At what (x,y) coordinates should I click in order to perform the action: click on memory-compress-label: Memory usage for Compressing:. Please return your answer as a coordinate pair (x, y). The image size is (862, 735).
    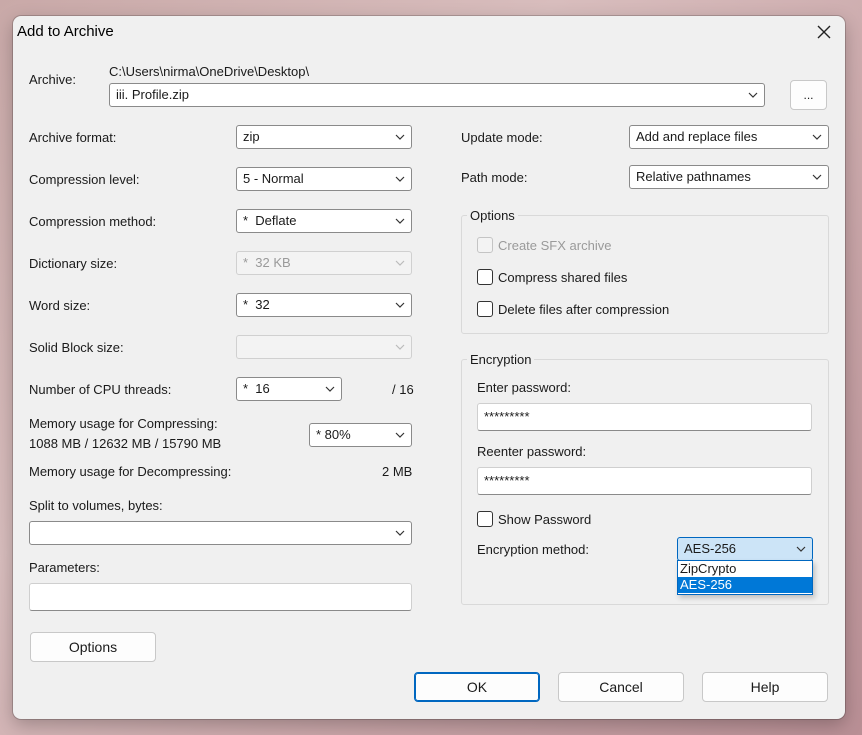
    Looking at the image, I should click on (123, 423).